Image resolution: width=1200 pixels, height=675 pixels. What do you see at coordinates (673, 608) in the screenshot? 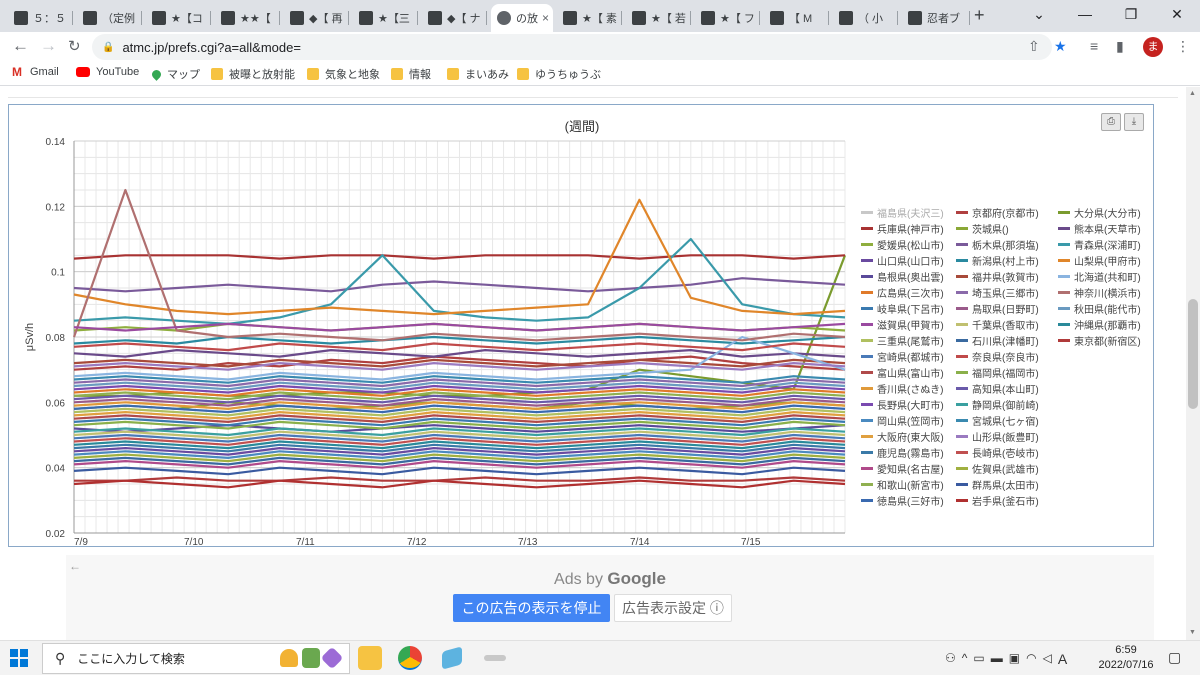
I see `ad-settings-button: 広告表示設定 ⓘ` at bounding box center [673, 608].